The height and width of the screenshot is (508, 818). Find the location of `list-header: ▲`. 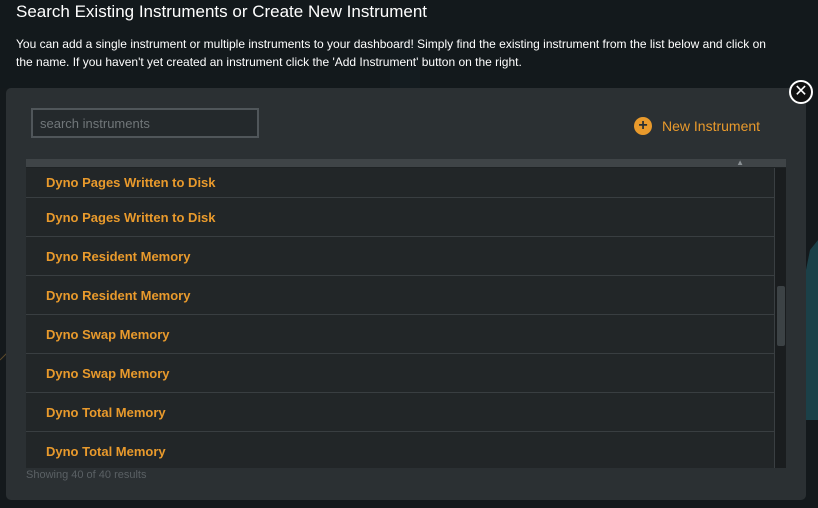

list-header: ▲ is located at coordinates (406, 163).